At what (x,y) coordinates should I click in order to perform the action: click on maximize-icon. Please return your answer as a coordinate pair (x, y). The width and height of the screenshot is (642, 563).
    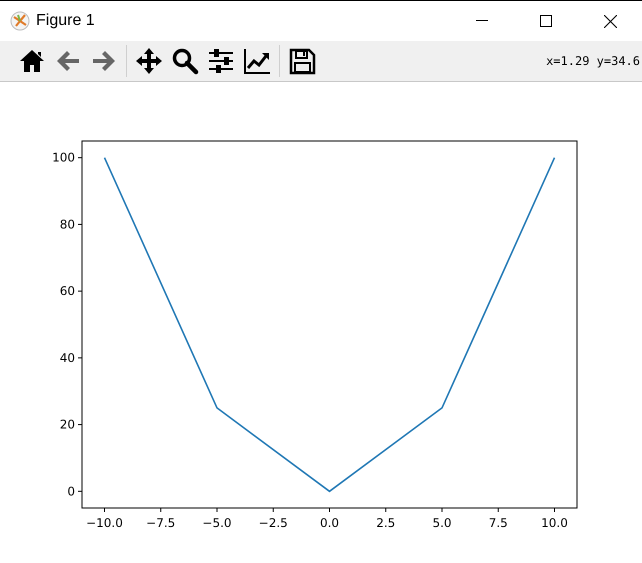
    Looking at the image, I should click on (546, 21).